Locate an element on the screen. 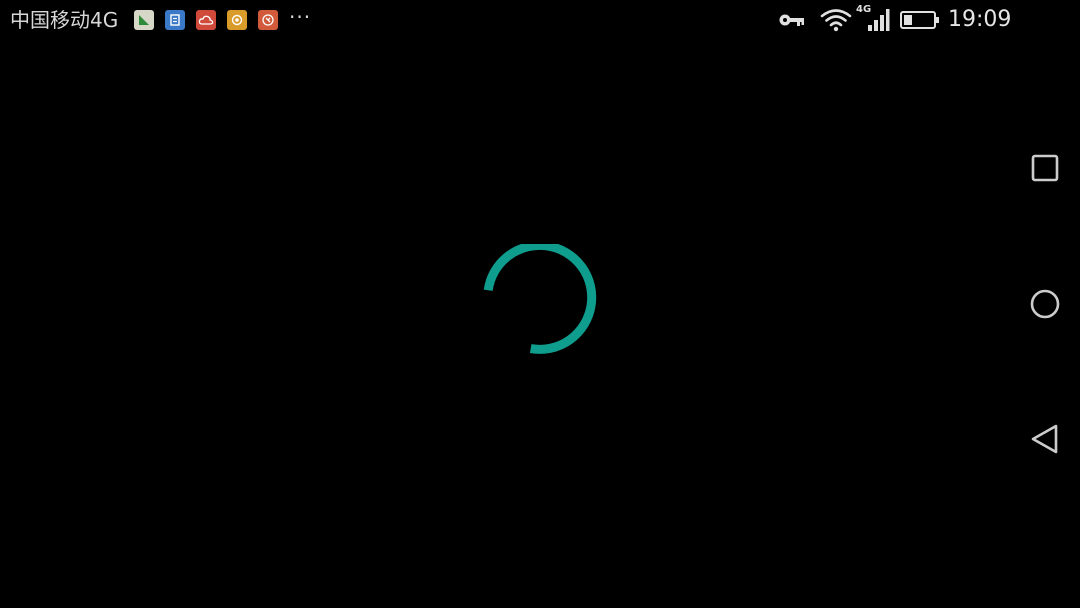 The height and width of the screenshot is (608, 1080). triangle-back-icon is located at coordinates (1044, 439).